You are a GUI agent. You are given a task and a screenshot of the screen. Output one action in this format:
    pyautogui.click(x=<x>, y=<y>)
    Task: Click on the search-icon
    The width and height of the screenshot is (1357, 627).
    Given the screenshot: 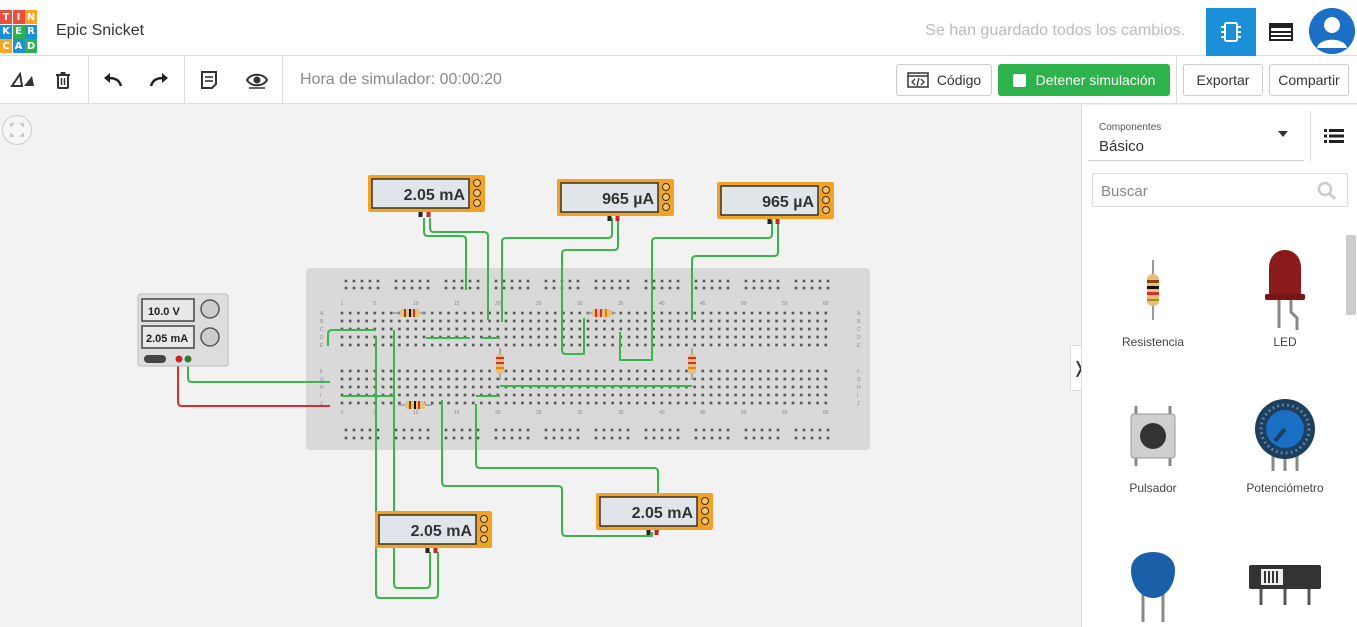 What is the action you would take?
    pyautogui.click(x=1327, y=191)
    